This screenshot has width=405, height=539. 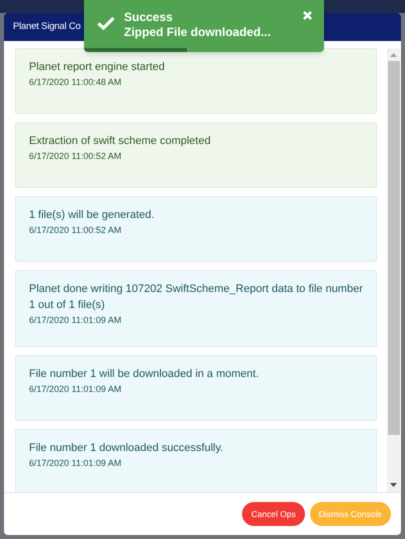 What do you see at coordinates (106, 23) in the screenshot?
I see `check-icon` at bounding box center [106, 23].